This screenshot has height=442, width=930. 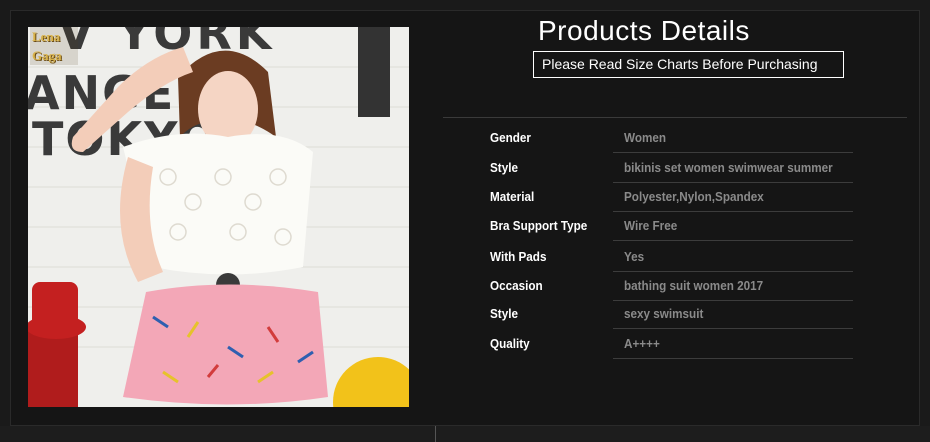 What do you see at coordinates (465, 231) in the screenshot?
I see `detail-row: Bra Support Type Wire Free` at bounding box center [465, 231].